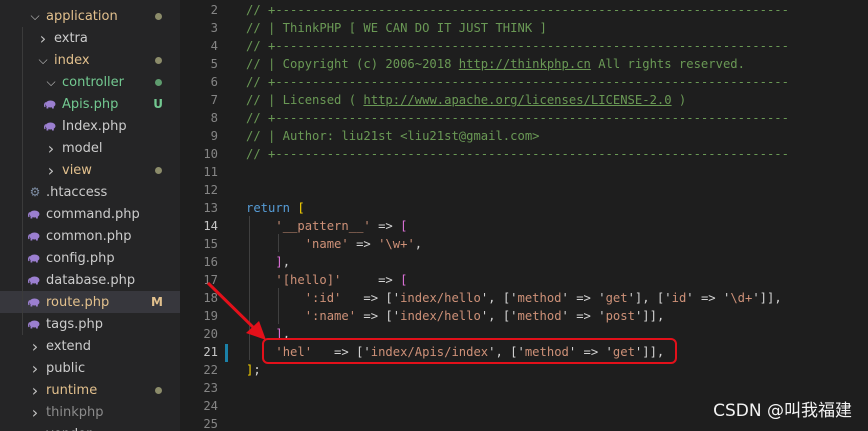 The height and width of the screenshot is (431, 868). What do you see at coordinates (210, 208) in the screenshot?
I see `line-number: 13` at bounding box center [210, 208].